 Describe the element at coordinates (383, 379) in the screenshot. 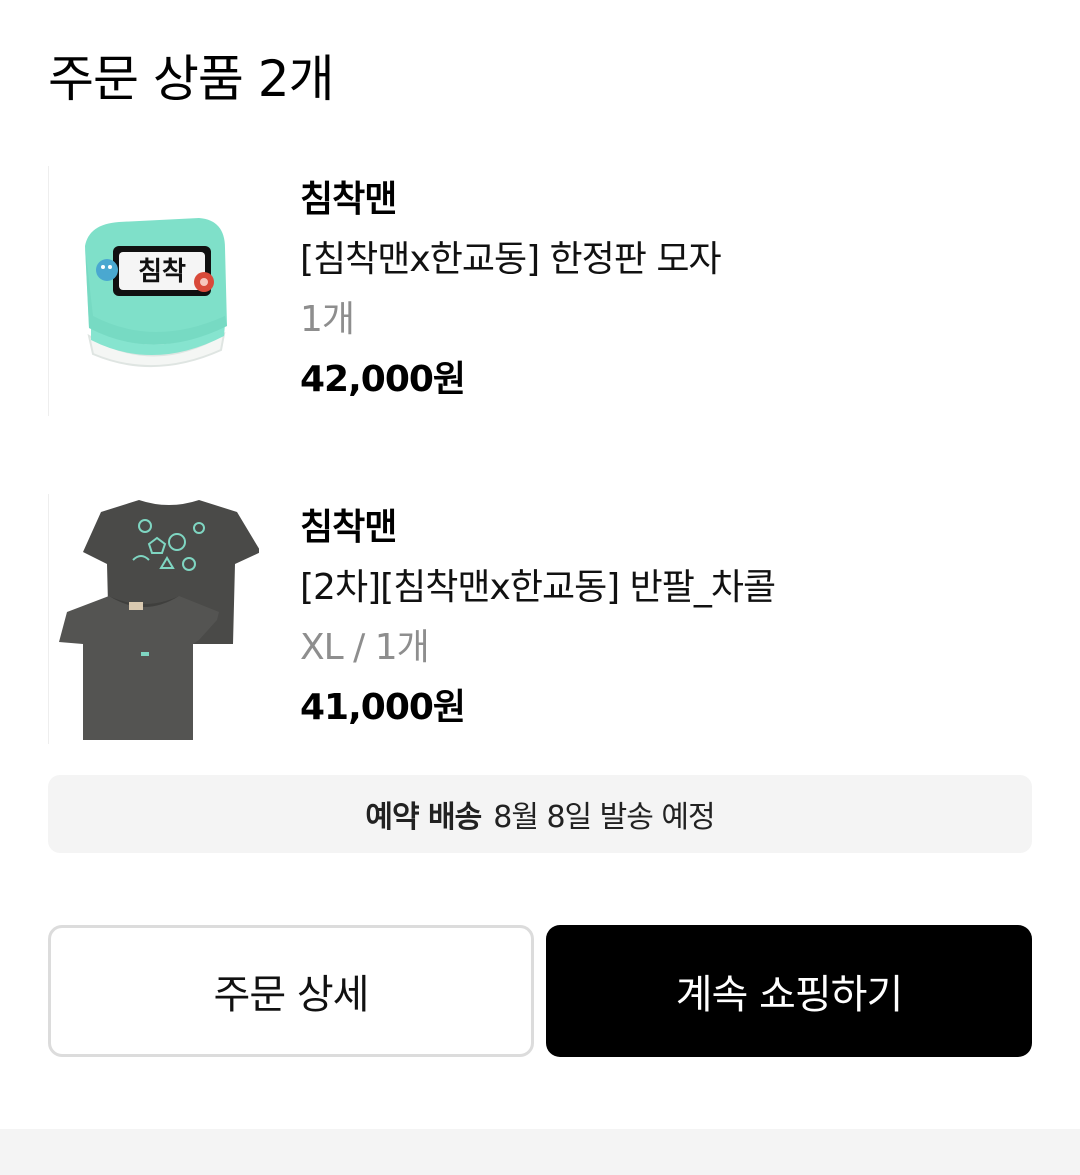

I see `item-price: 42,000원` at that location.